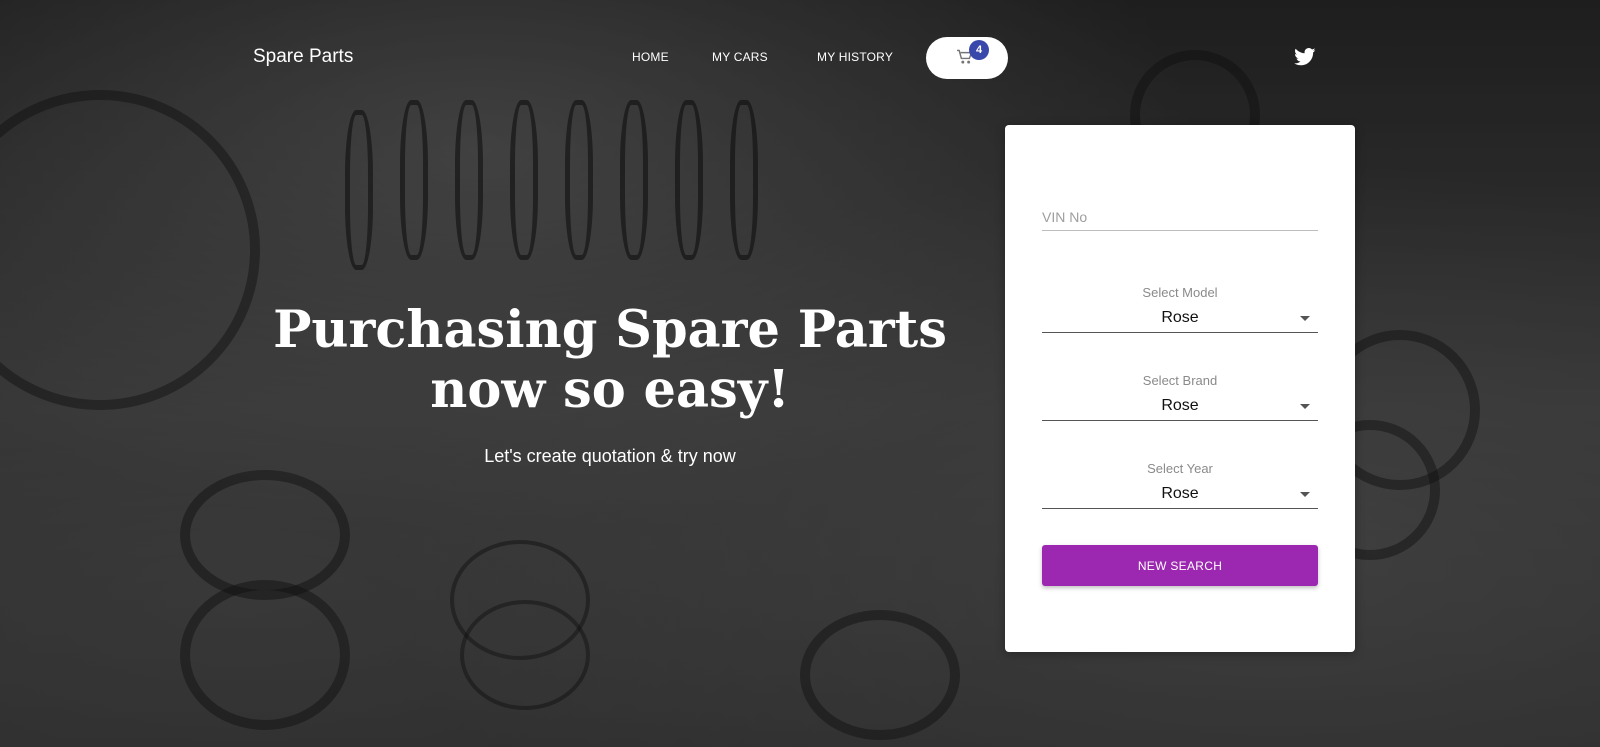 Image resolution: width=1600 pixels, height=747 pixels. What do you see at coordinates (610, 330) in the screenshot?
I see `headline-line-1: Purchasing Spare Parts` at bounding box center [610, 330].